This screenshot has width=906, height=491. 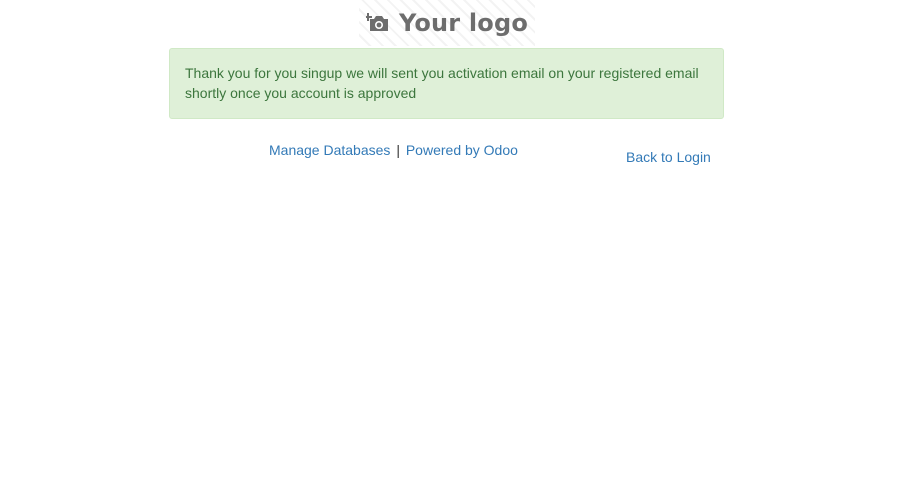 What do you see at coordinates (463, 23) in the screenshot?
I see `logo-text: Your logo` at bounding box center [463, 23].